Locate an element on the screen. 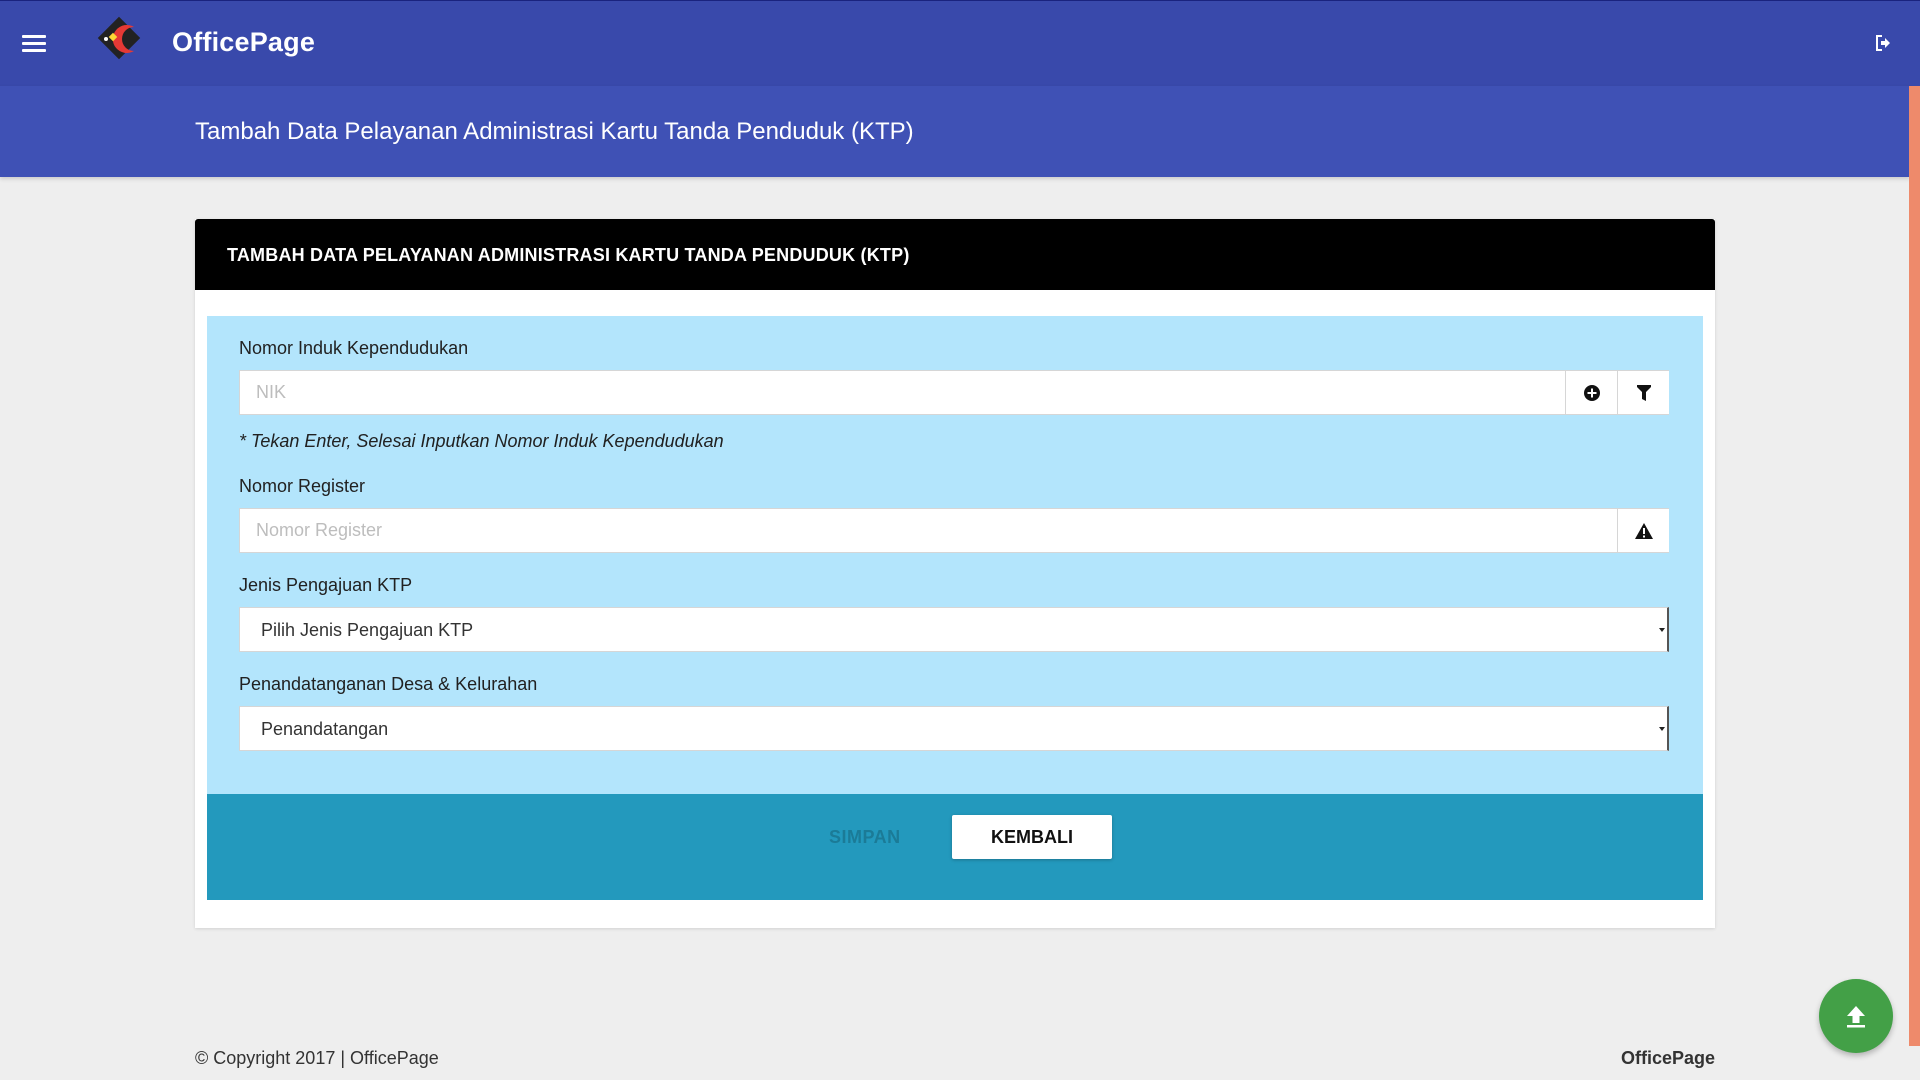 This screenshot has height=1080, width=1920. warning-icon is located at coordinates (1643, 530).